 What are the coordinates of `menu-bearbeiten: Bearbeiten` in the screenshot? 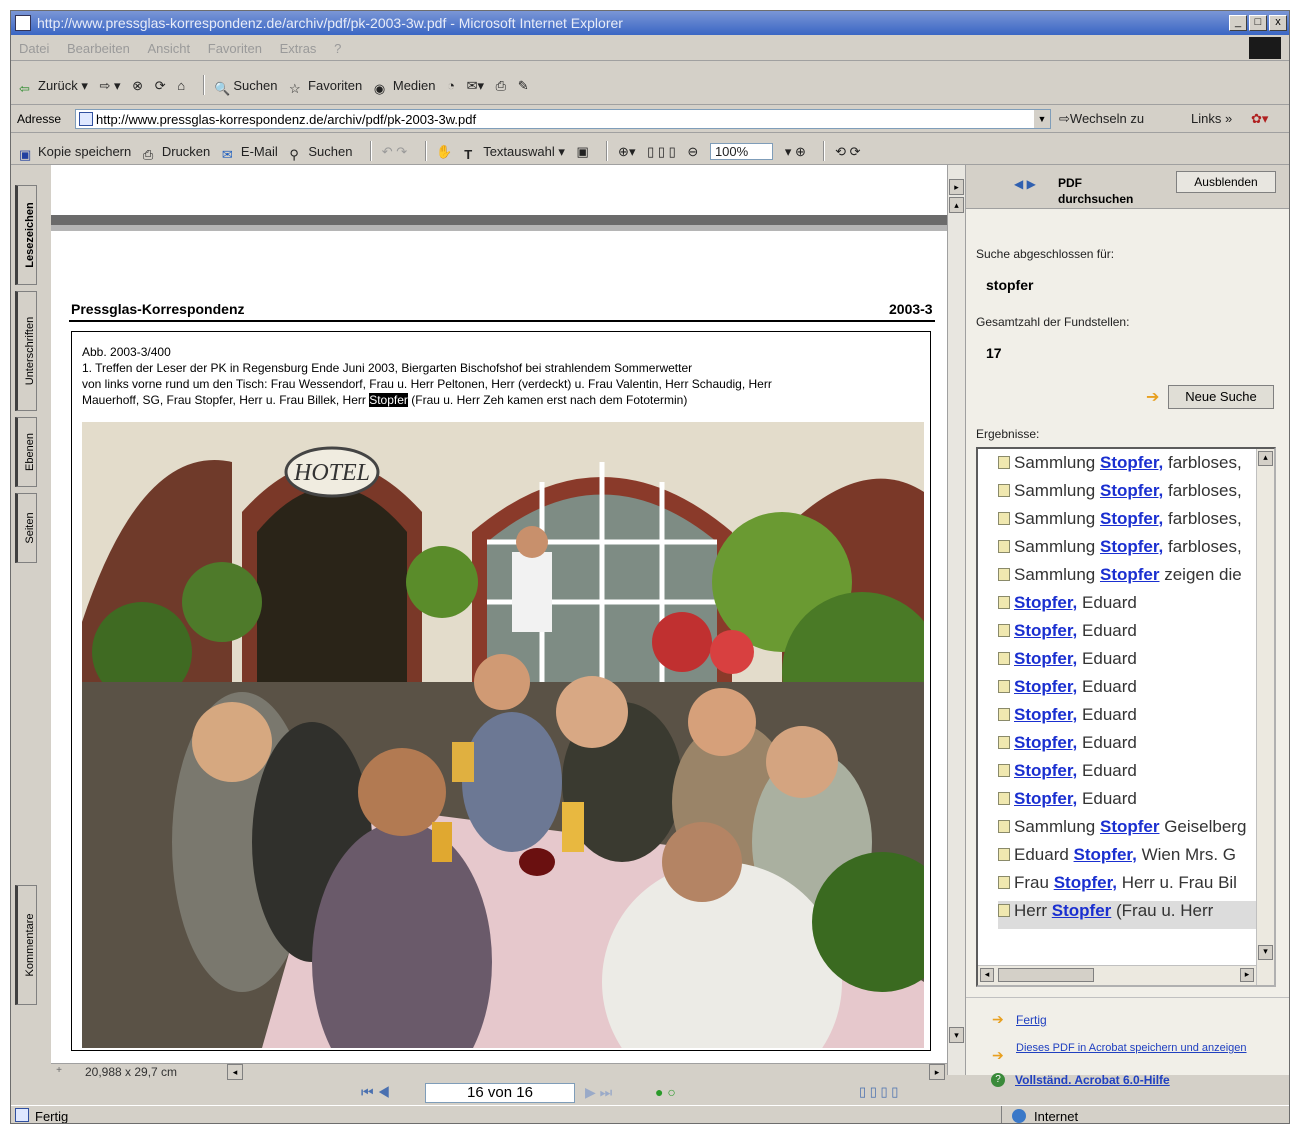 It's located at (98, 48).